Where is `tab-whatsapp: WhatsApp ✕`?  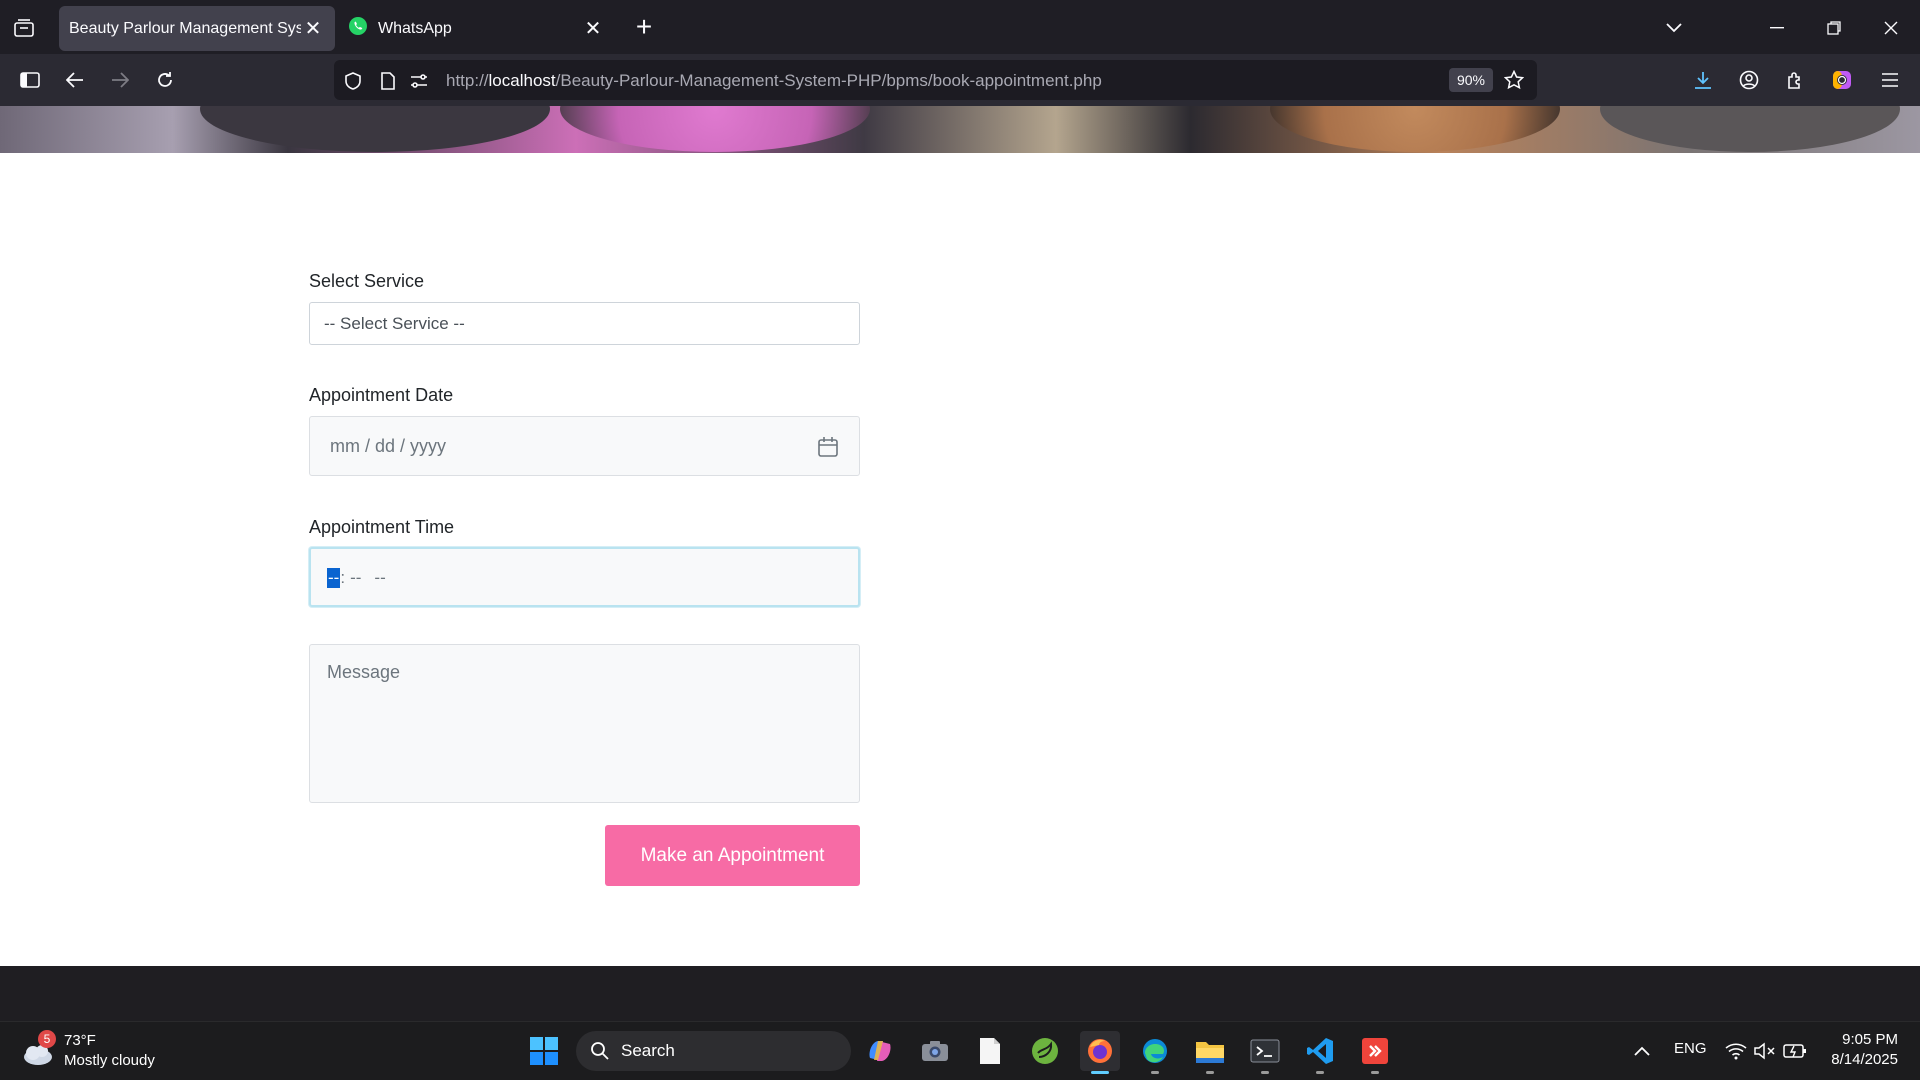 tab-whatsapp: WhatsApp ✕ is located at coordinates (476, 28).